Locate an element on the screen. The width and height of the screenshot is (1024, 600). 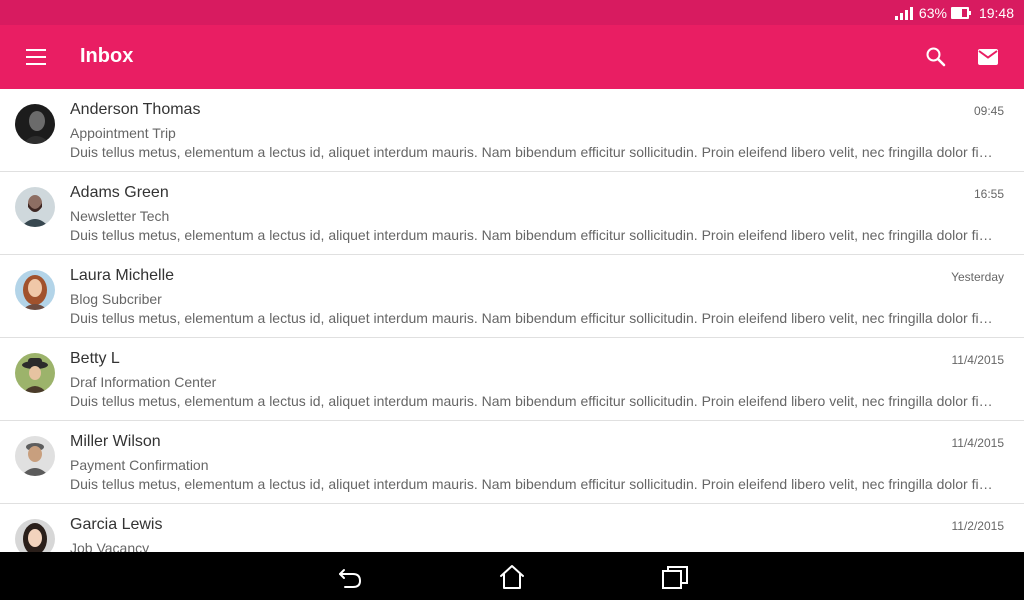
message-subject: Job Vacancy is located at coordinates (110, 546).